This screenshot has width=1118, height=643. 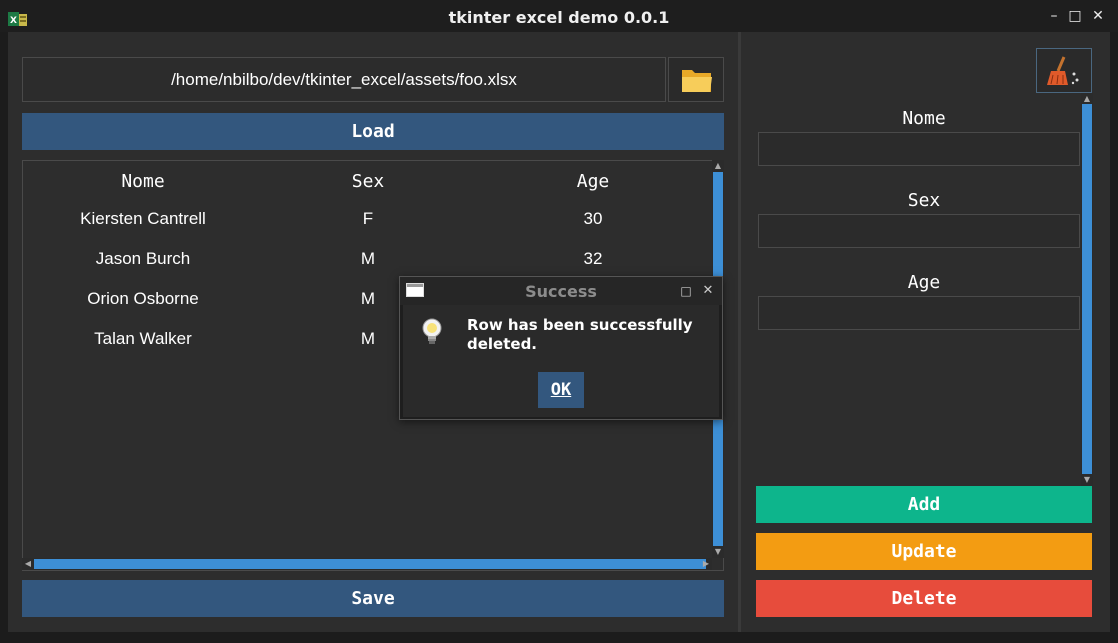 I want to click on lightbulb-icon, so click(x=432, y=331).